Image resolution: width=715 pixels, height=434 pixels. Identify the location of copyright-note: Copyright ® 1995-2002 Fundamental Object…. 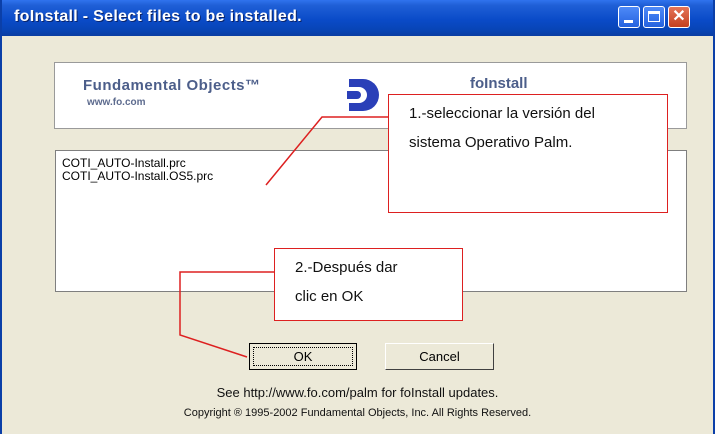
(357, 413).